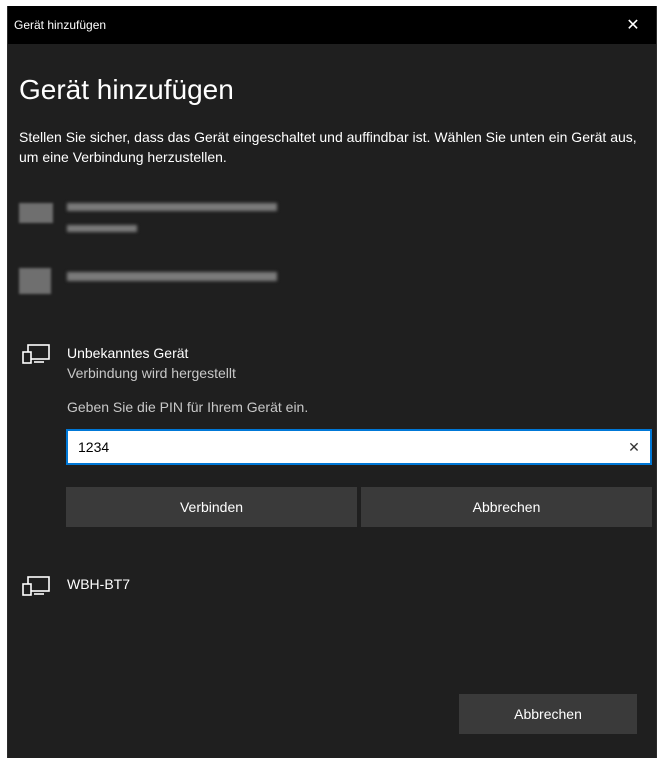 The width and height of the screenshot is (658, 758). What do you see at coordinates (633, 25) in the screenshot?
I see `close-icon: ✕` at bounding box center [633, 25].